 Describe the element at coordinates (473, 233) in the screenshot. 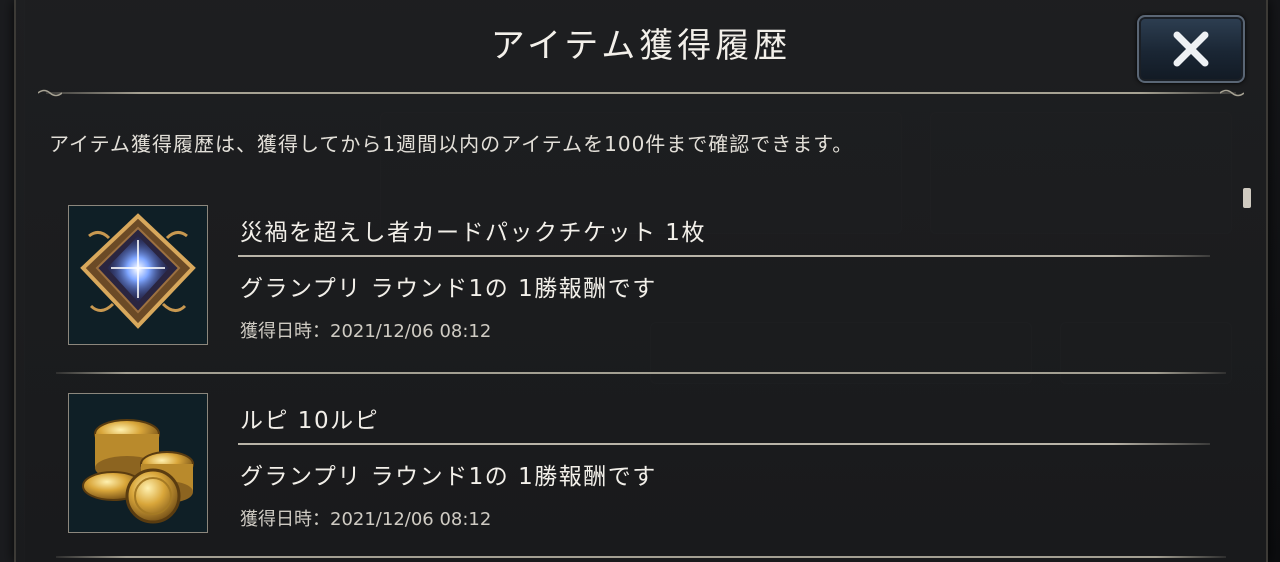

I see `item-name: 災禍を超えし者カードパックチケット 1枚` at that location.